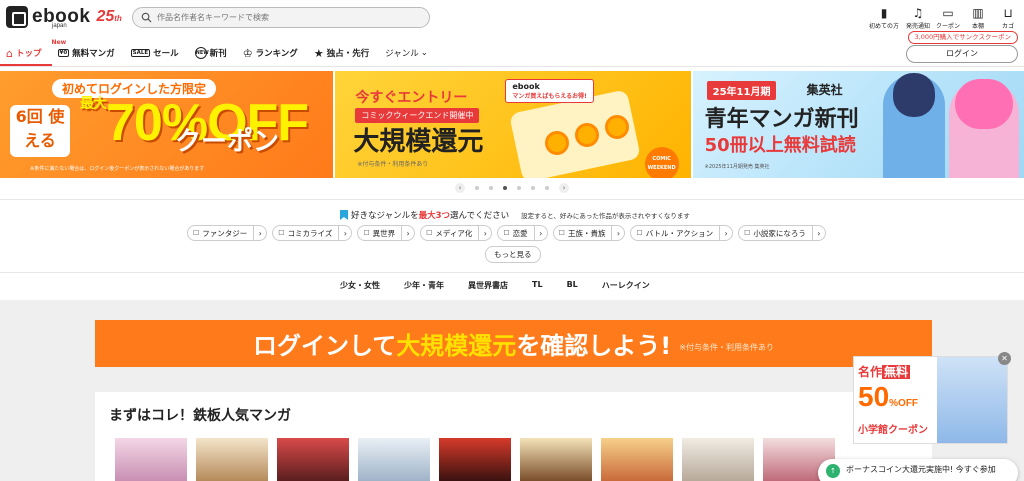 The width and height of the screenshot is (1024, 481). Describe the element at coordinates (247, 53) in the screenshot. I see `crown-icon: ♔` at that location.